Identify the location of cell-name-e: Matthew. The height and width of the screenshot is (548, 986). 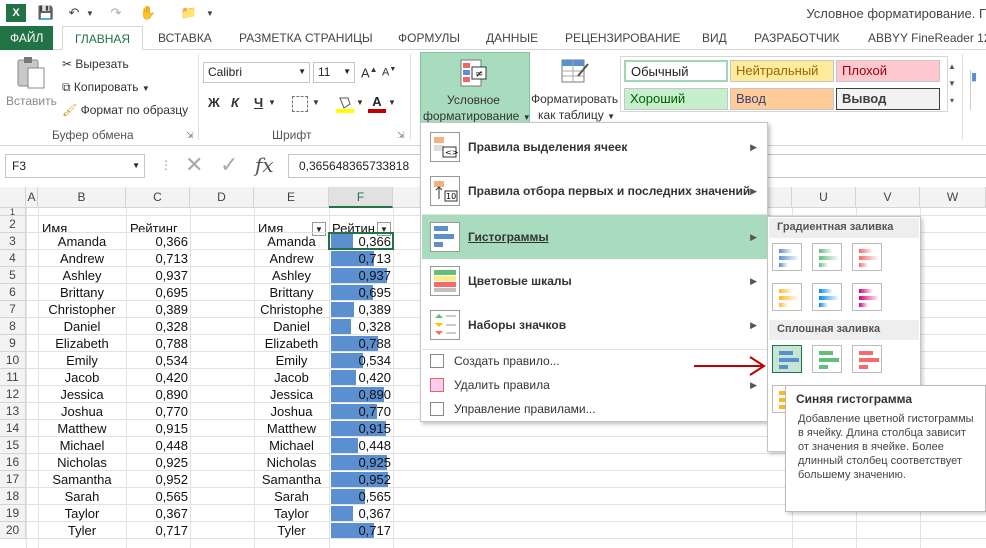
(291, 428).